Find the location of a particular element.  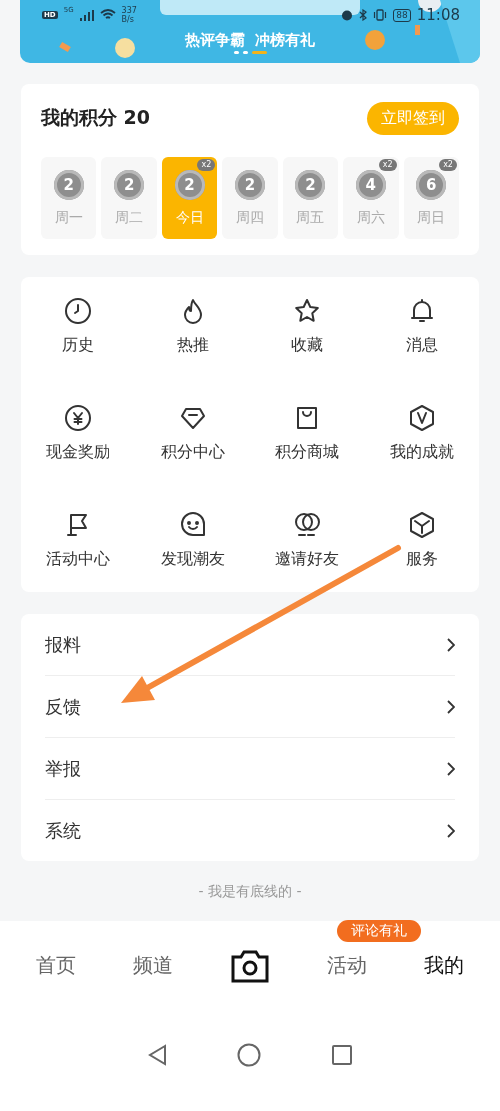

day-tile: x2 6 周日 is located at coordinates (431, 198).